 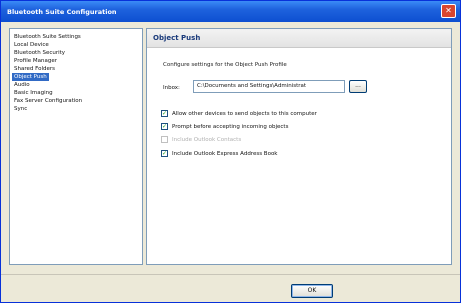 I want to click on ok-button: OK, so click(x=312, y=291).